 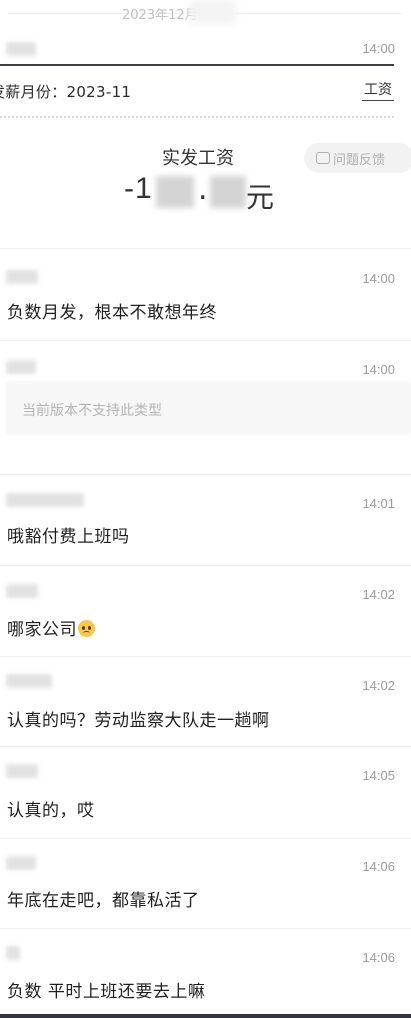 What do you see at coordinates (378, 775) in the screenshot?
I see `message-time: 14:05` at bounding box center [378, 775].